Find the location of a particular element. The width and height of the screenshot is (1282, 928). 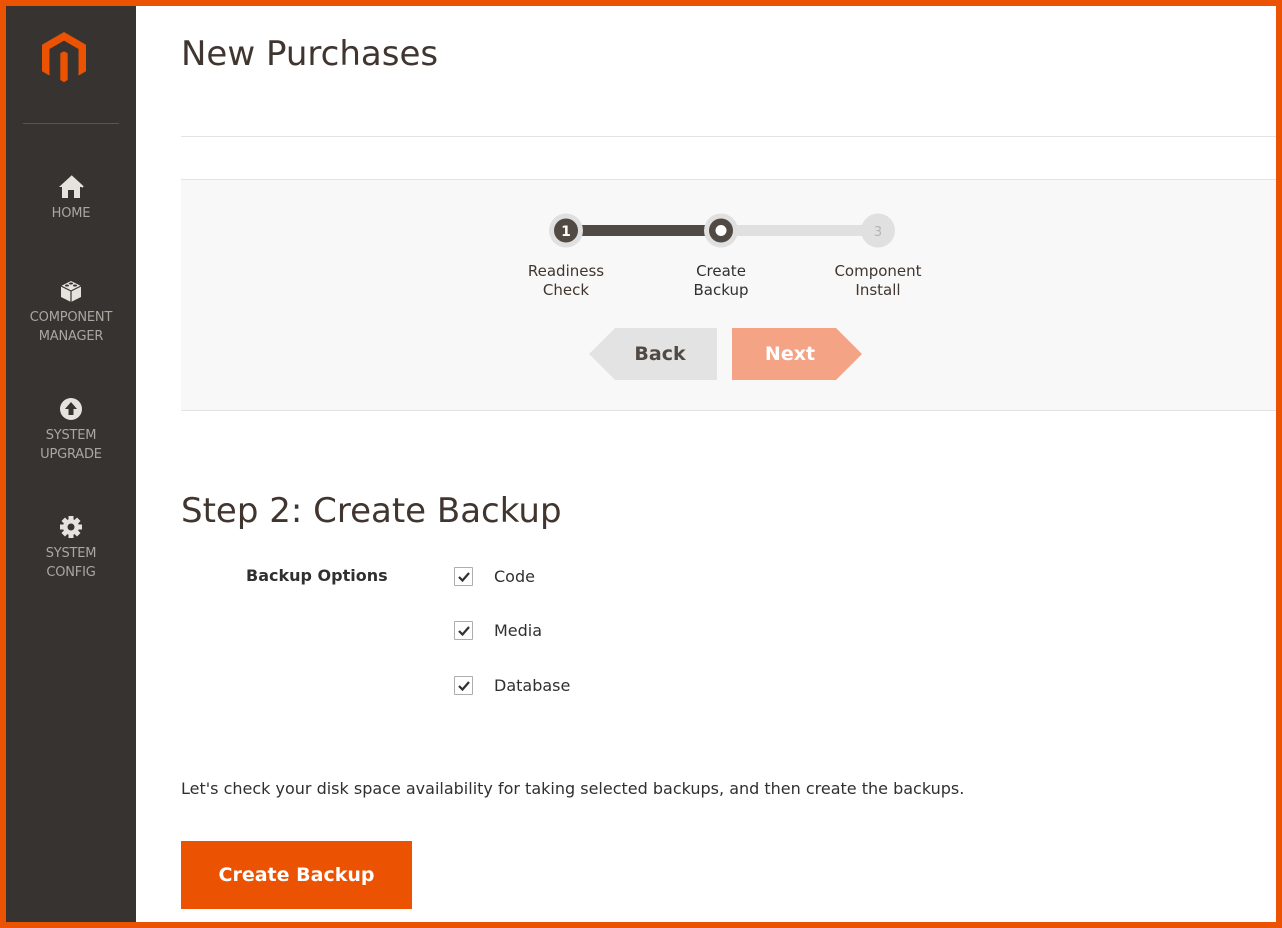

magento-logo is located at coordinates (64, 58).